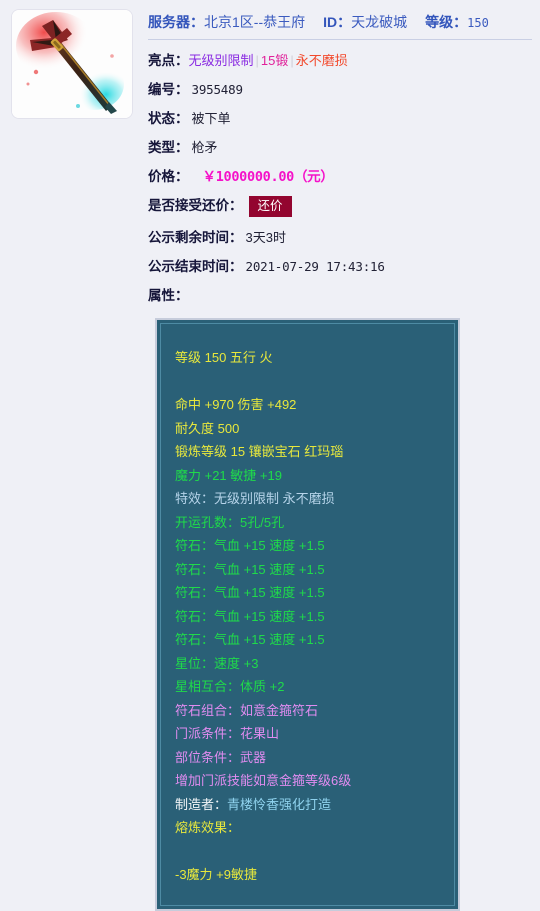 Image resolution: width=540 pixels, height=911 pixels. I want to click on highlight-tag-list: 无级别限制 | 15锻 | 永不磨损, so click(268, 59).